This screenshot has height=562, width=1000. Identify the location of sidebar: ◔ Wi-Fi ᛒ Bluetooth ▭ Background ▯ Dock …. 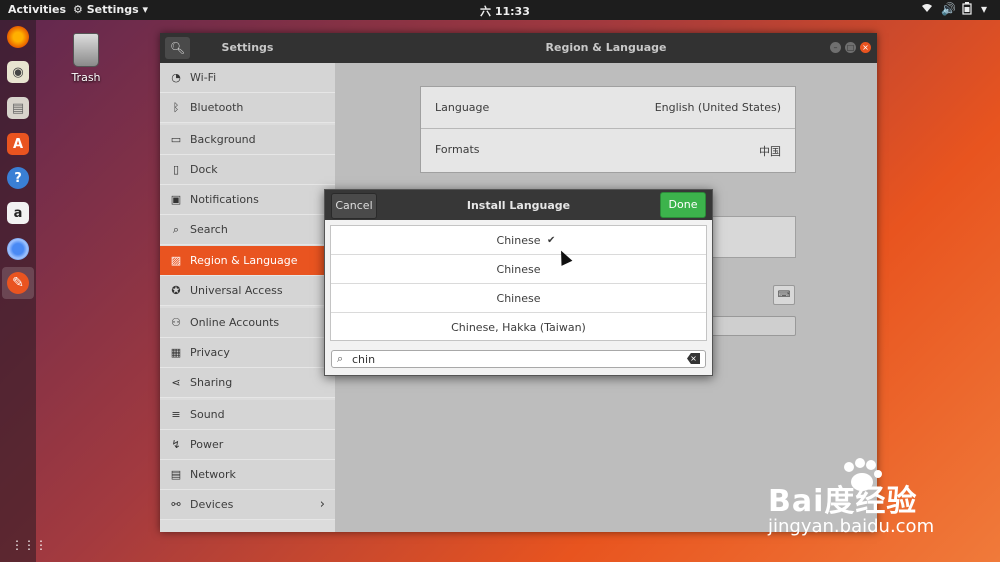
(247, 297).